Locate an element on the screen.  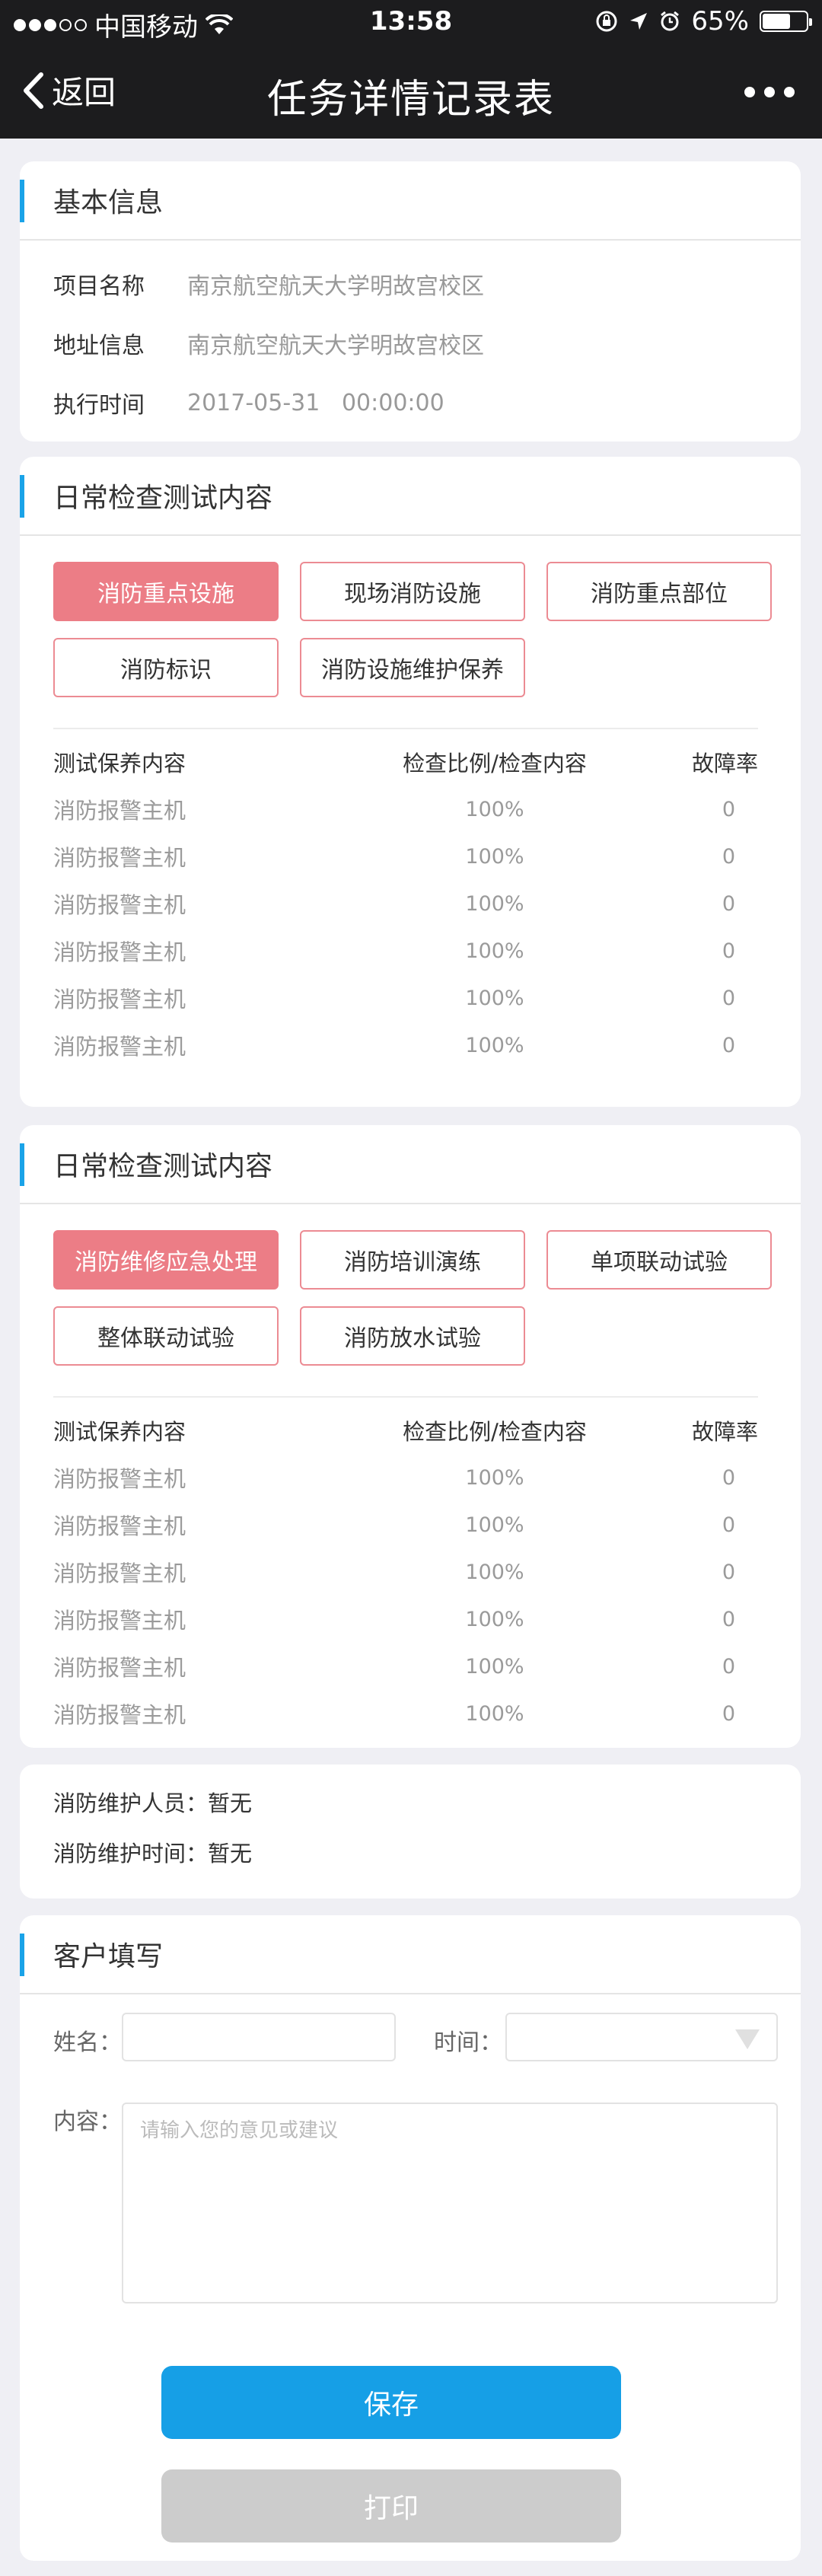
section-title: 客户填写 is located at coordinates (410, 1954).